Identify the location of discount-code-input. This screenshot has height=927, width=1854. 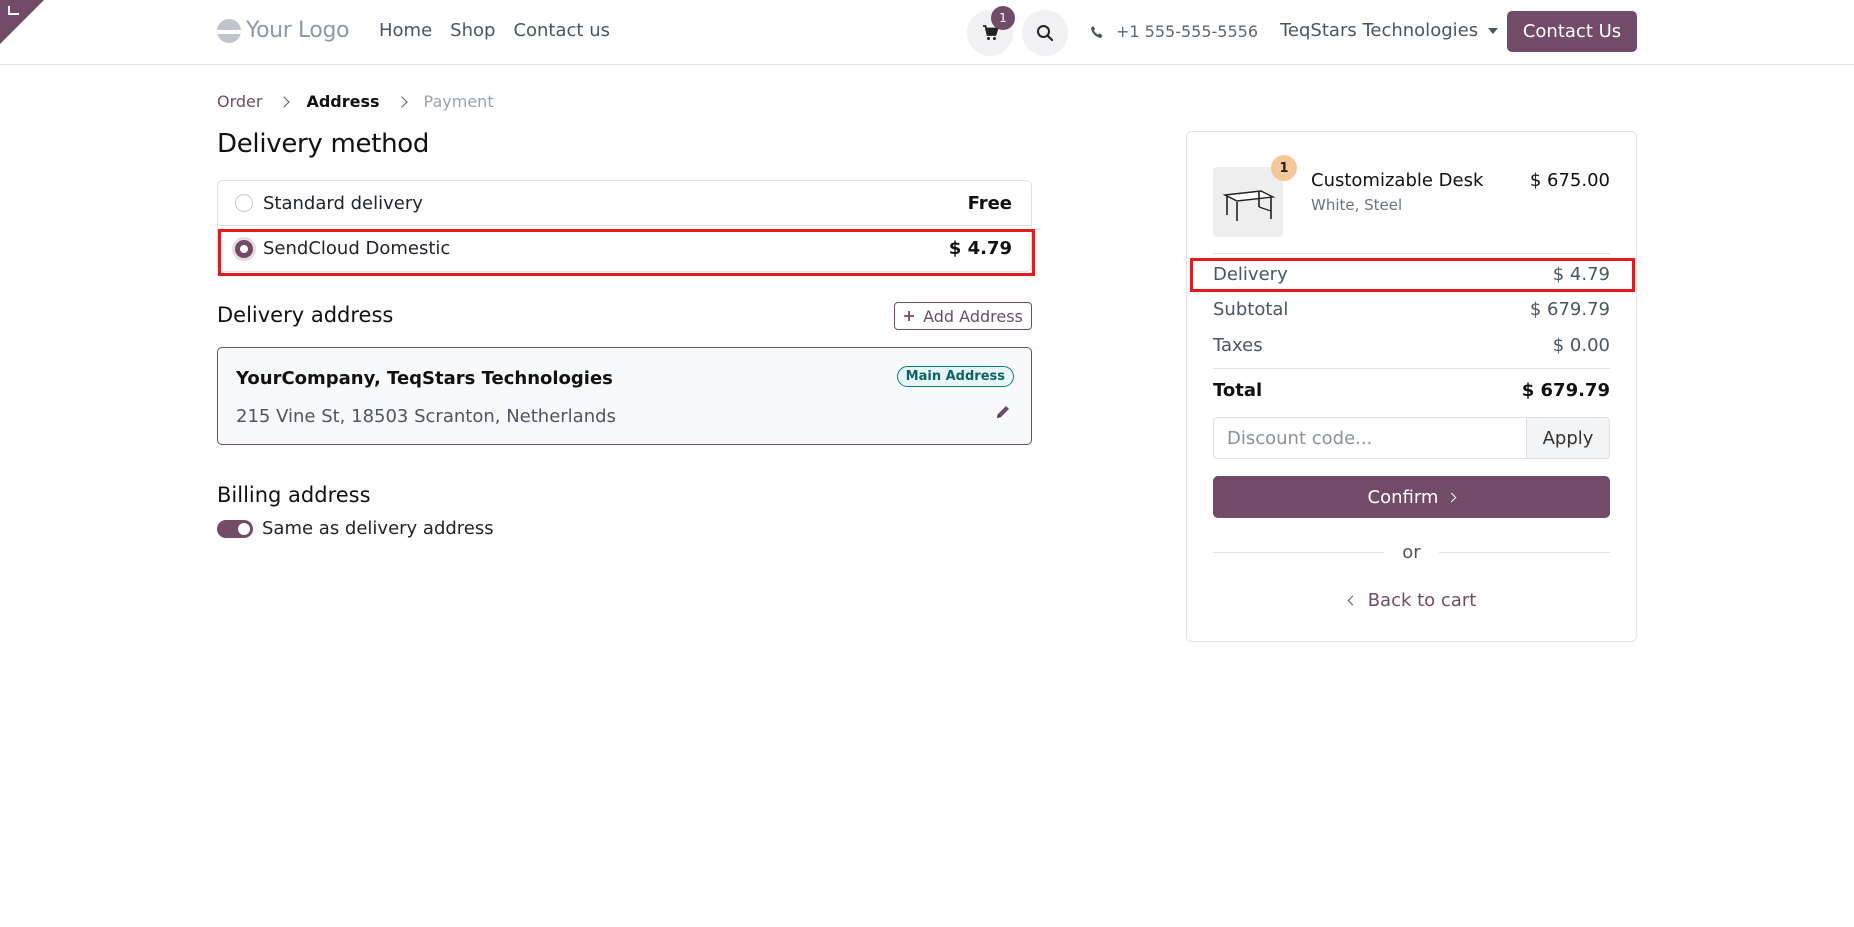
(1369, 438).